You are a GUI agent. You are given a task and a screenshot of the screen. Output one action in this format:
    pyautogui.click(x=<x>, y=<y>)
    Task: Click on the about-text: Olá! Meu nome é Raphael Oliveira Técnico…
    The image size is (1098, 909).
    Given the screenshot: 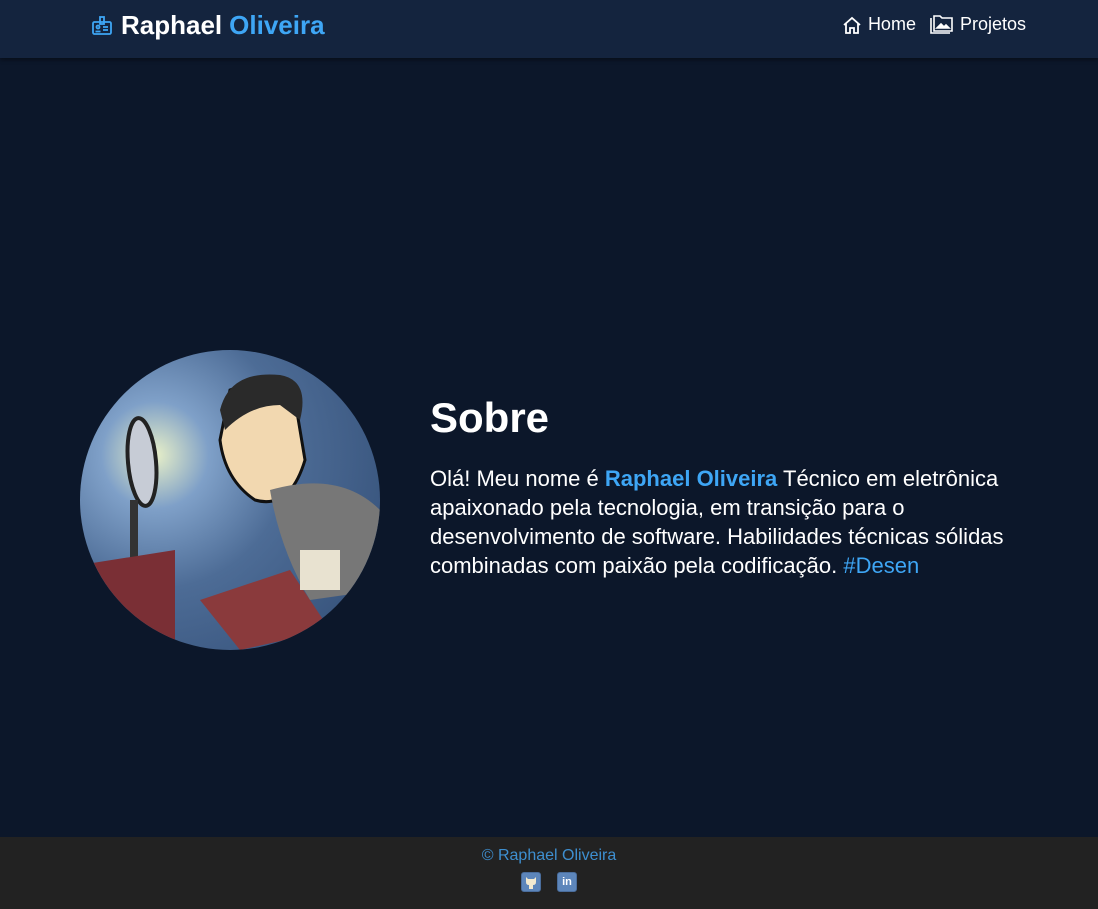 What is the action you would take?
    pyautogui.click(x=725, y=522)
    